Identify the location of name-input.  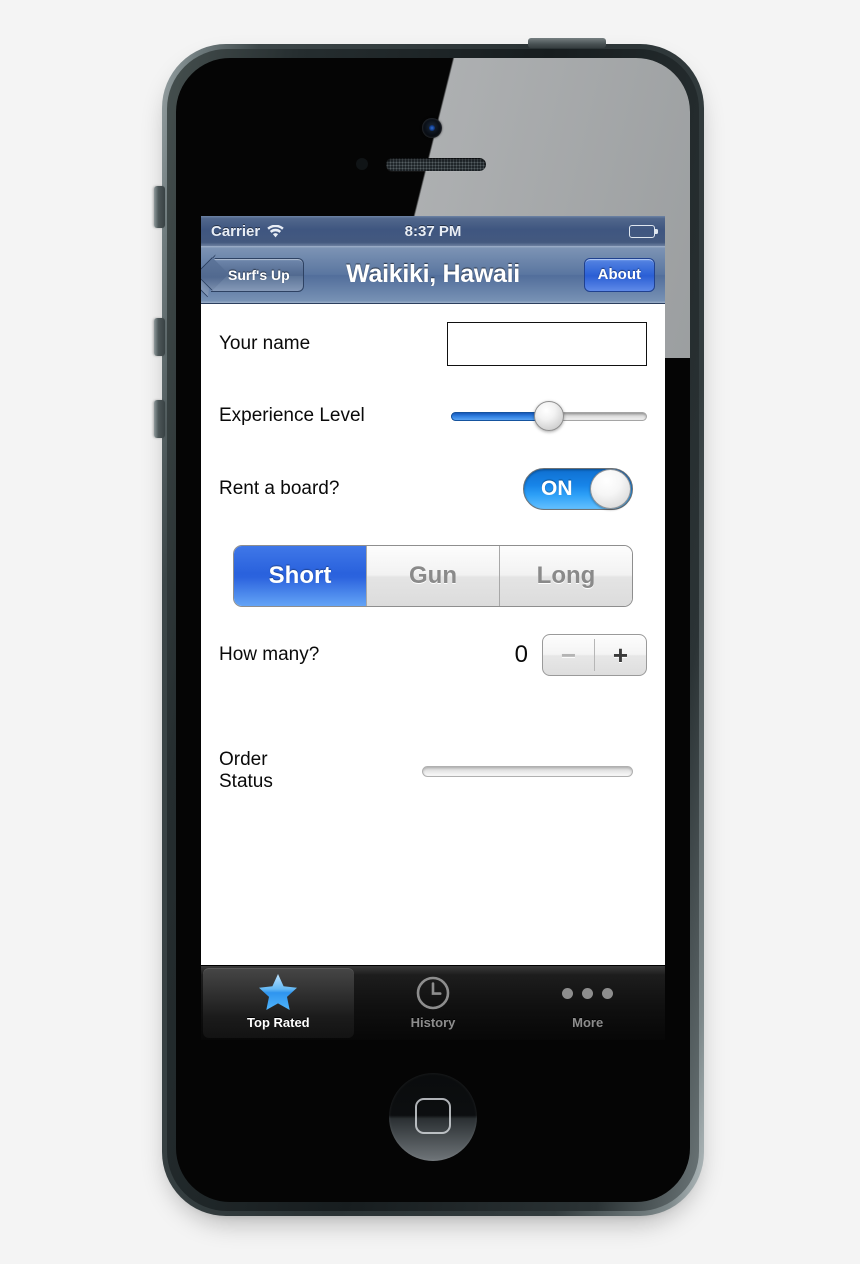
(547, 344).